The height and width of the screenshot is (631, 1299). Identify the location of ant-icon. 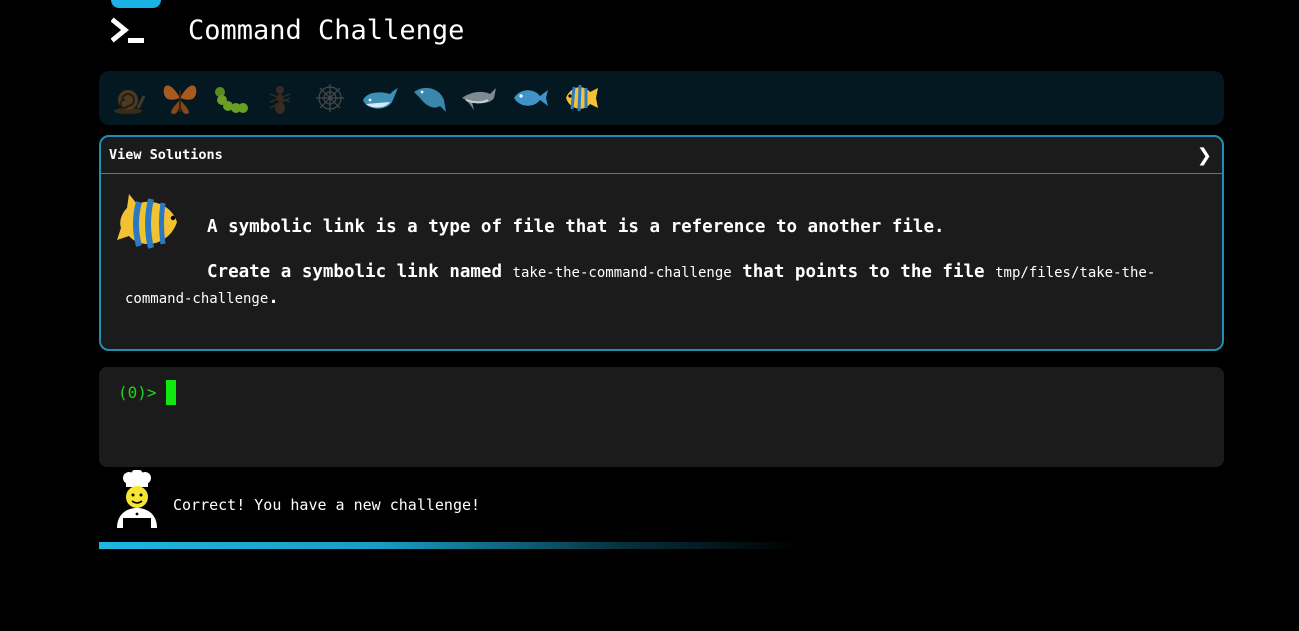
(280, 98).